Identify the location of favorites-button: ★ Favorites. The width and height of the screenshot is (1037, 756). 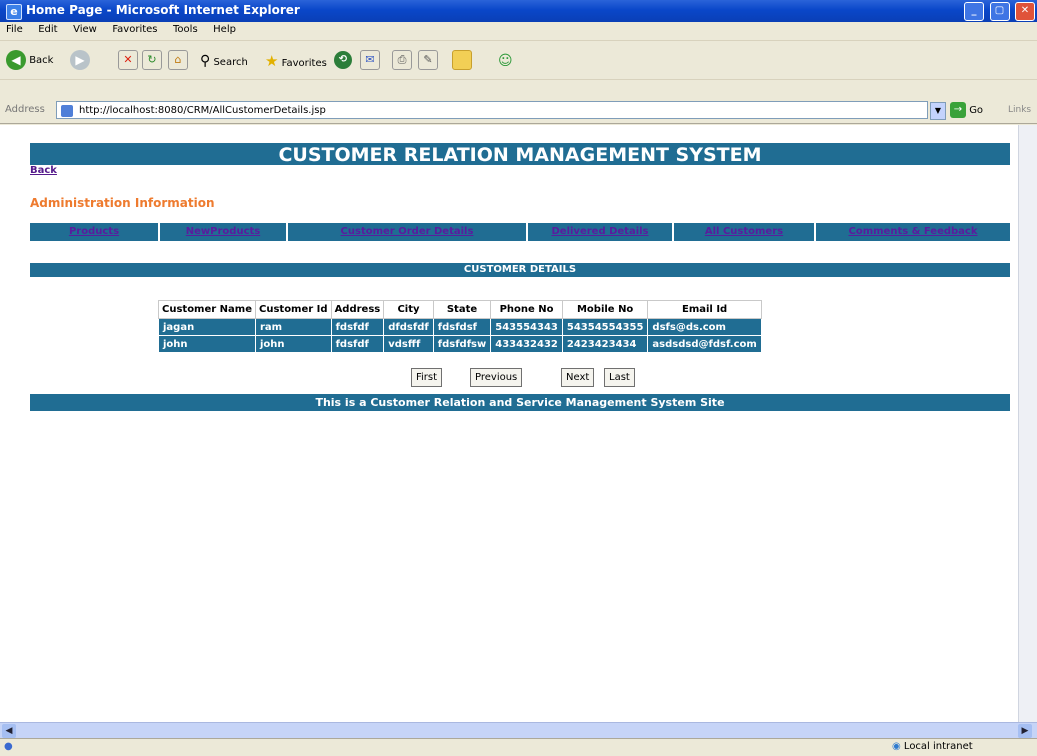
(296, 61).